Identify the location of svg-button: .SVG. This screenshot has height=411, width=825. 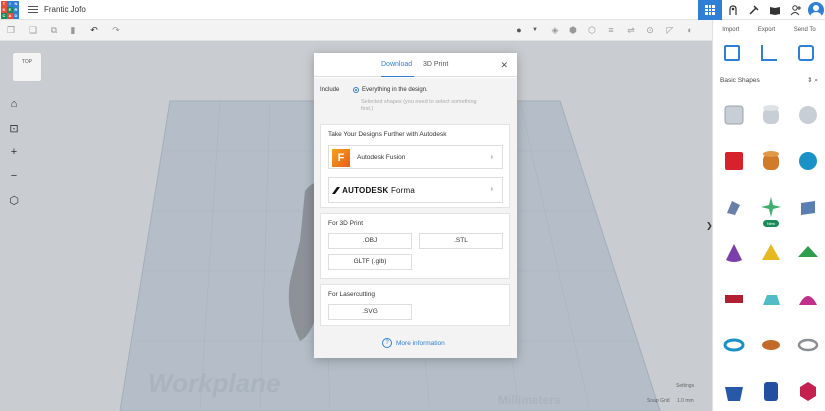
(370, 312).